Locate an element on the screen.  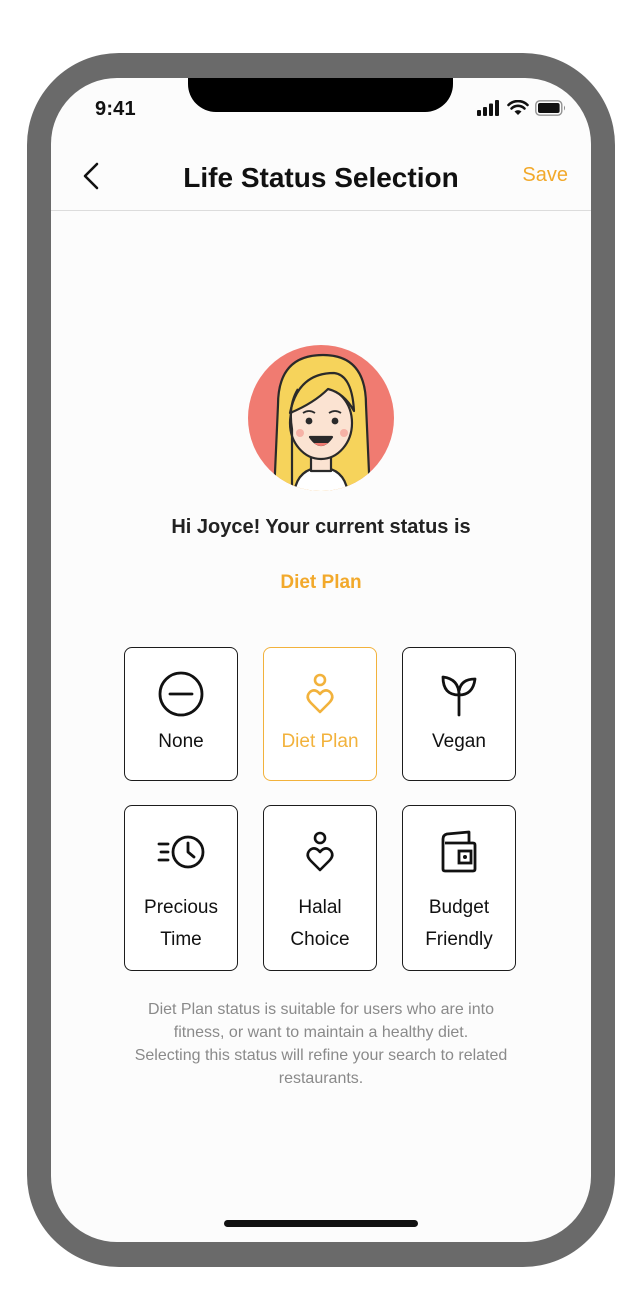
status-option-precious-time: Precious Time is located at coordinates (181, 888).